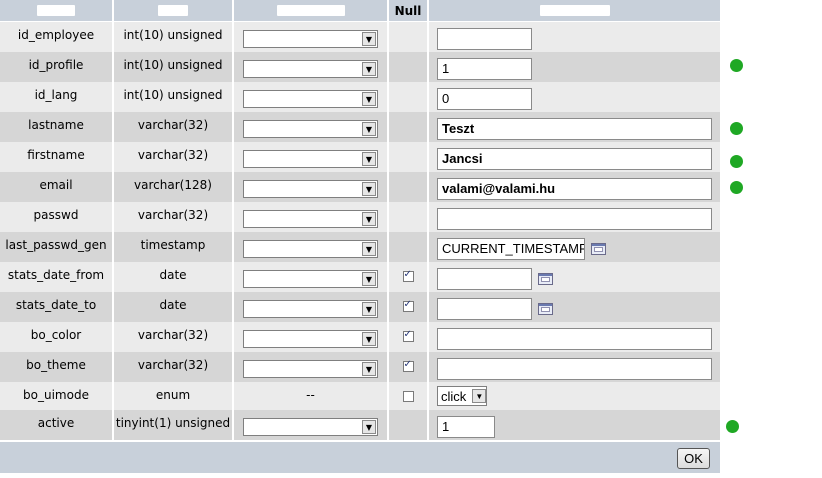 This screenshot has width=822, height=478. I want to click on value-input: Teszt, so click(574, 129).